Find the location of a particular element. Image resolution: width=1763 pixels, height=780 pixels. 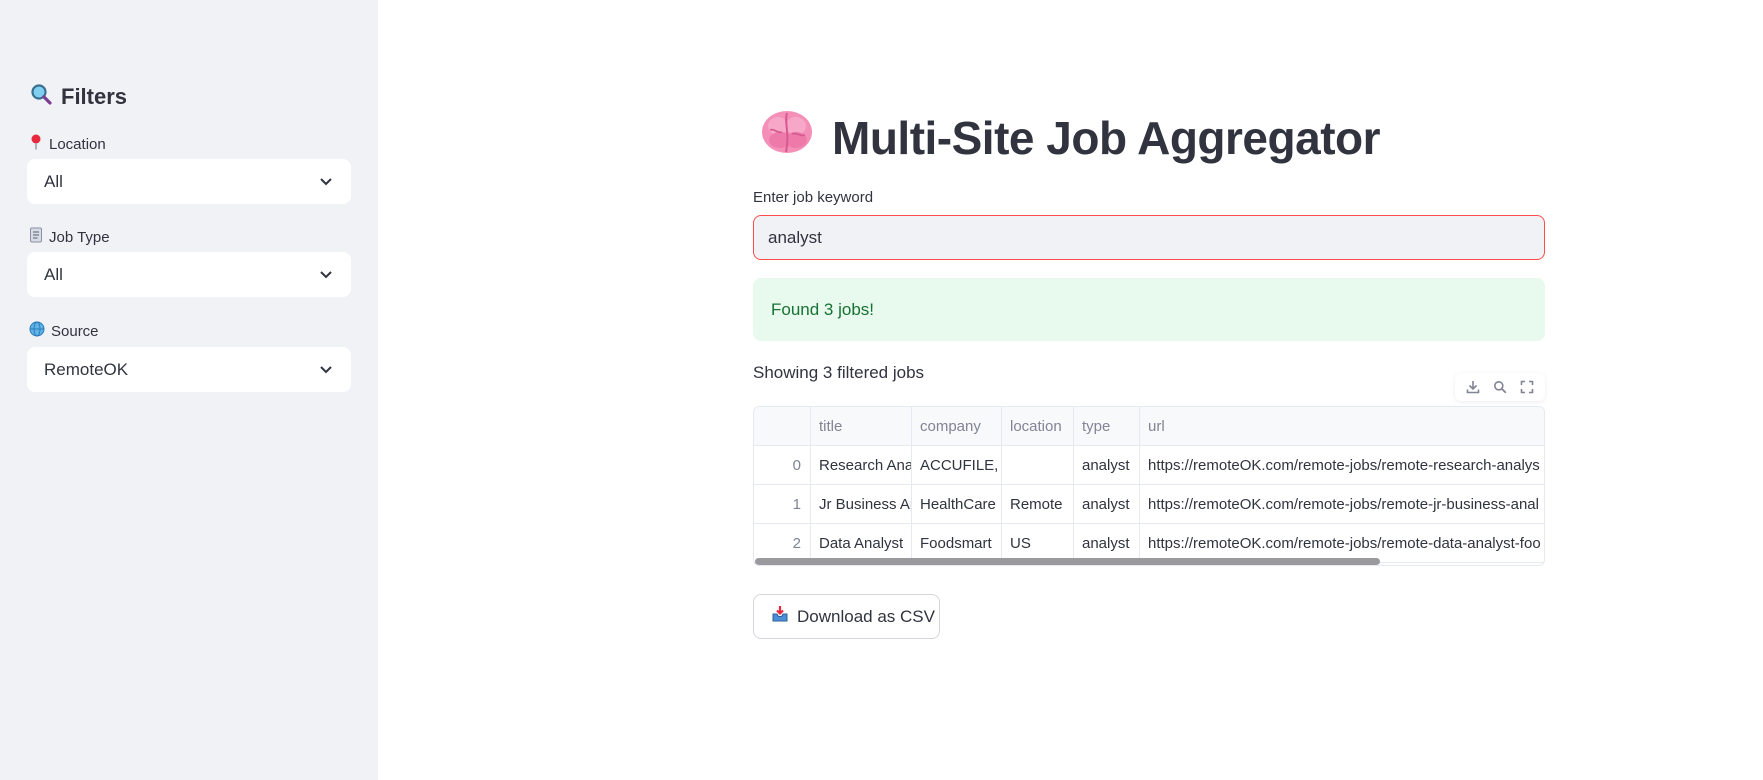

keyword-label: Enter job keyword is located at coordinates (813, 197).